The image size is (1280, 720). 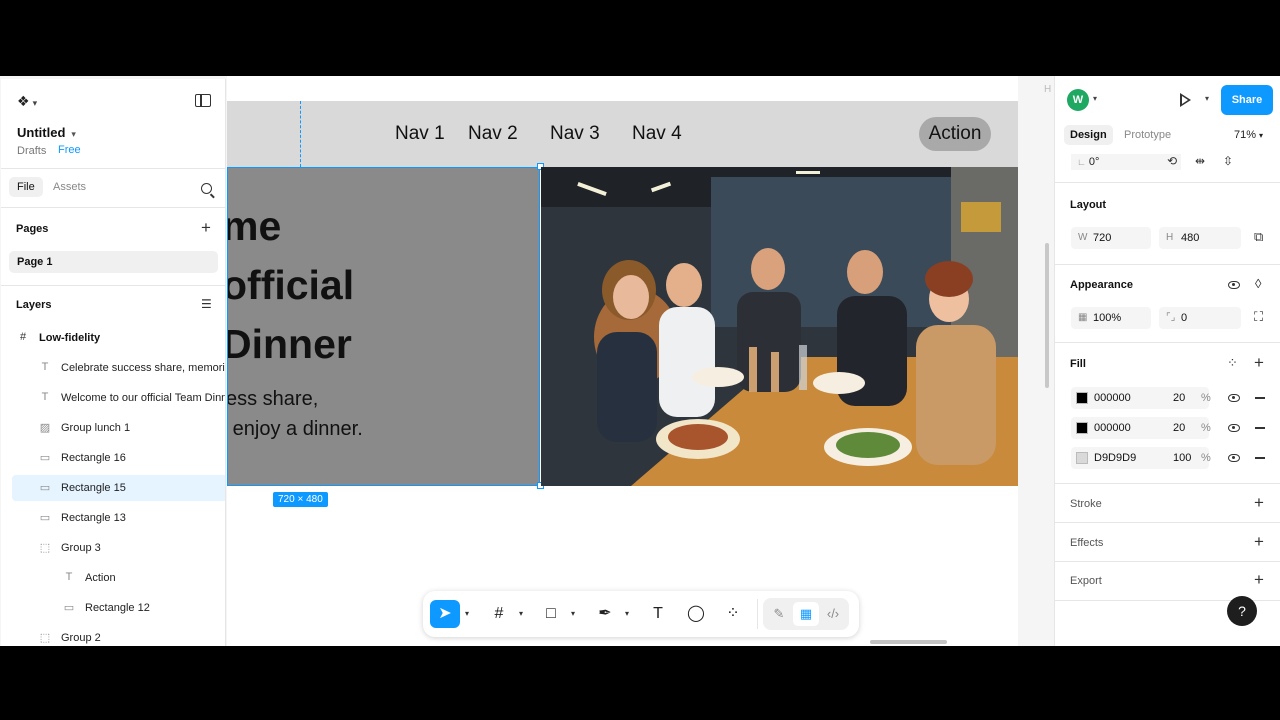 What do you see at coordinates (551, 614) in the screenshot?
I see `rectangle-tool-icon: □` at bounding box center [551, 614].